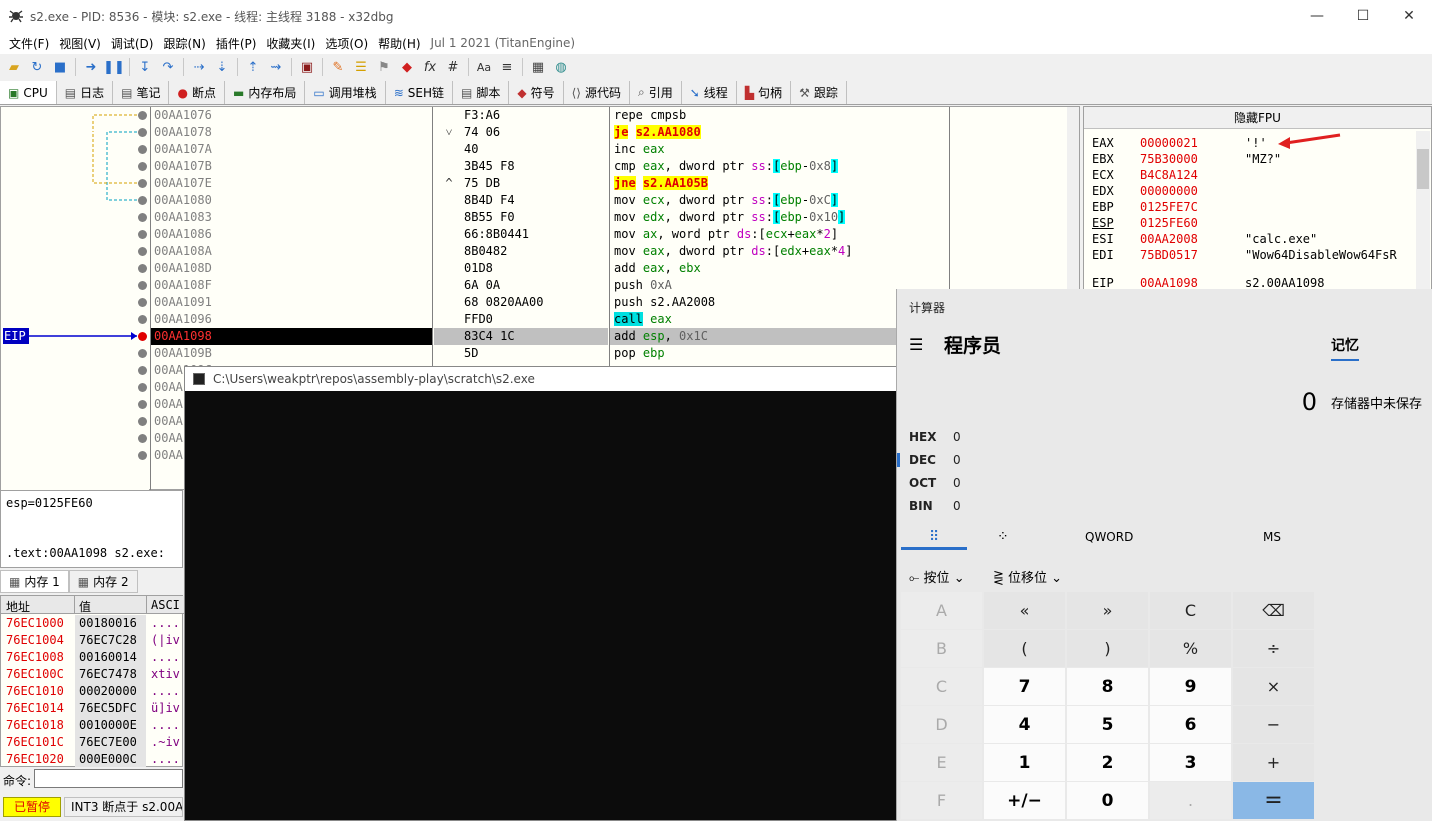  I want to click on menu-trace: 跟踪(N), so click(184, 43).